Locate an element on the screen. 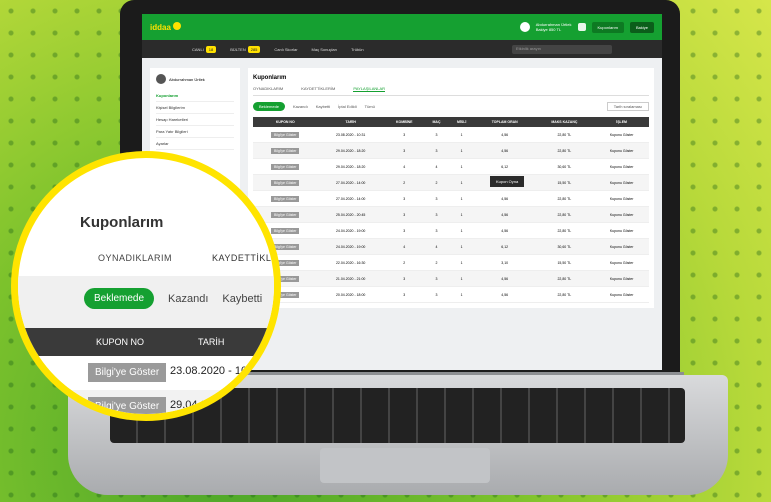 Image resolution: width=771 pixels, height=502 pixels. nav-item: Maç Sonuçları is located at coordinates (325, 49).